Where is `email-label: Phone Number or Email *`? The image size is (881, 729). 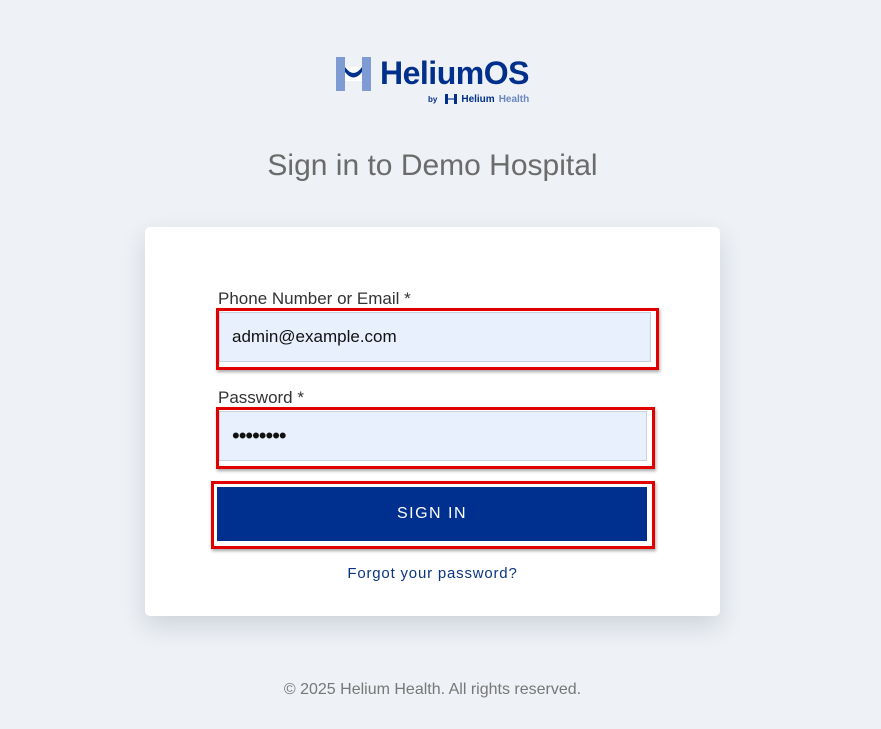 email-label: Phone Number or Email * is located at coordinates (314, 298).